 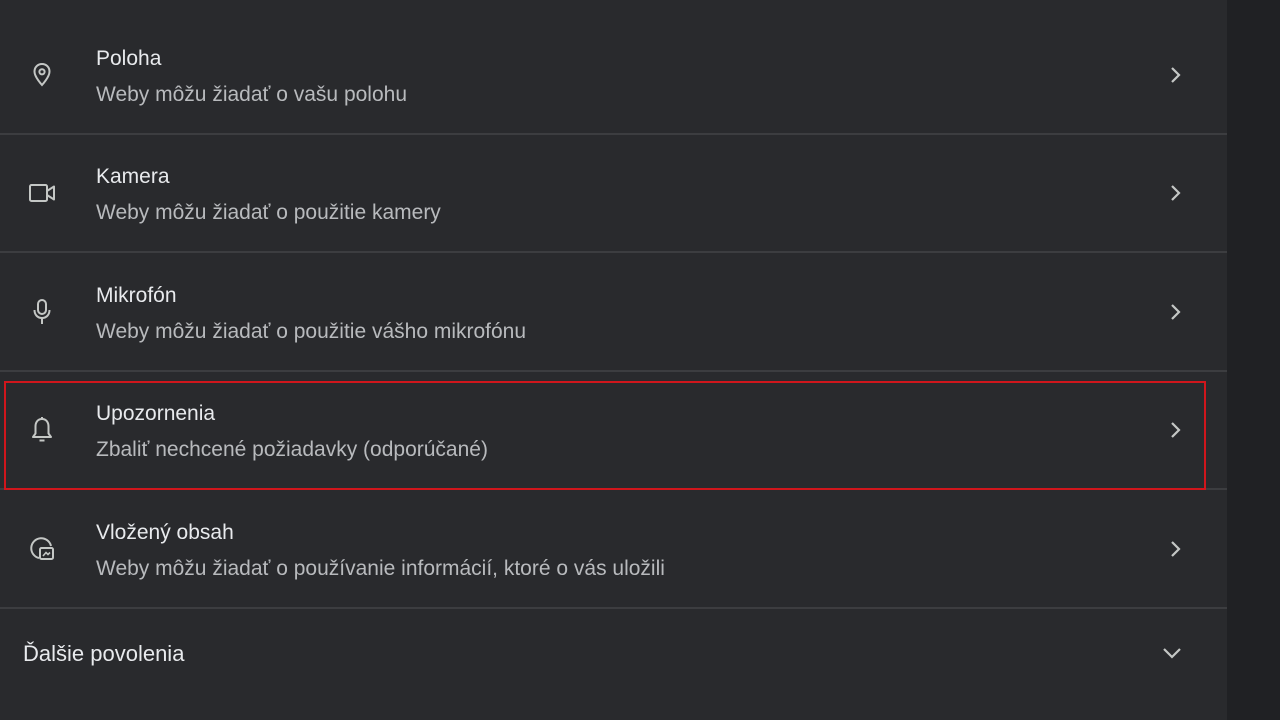 What do you see at coordinates (129, 58) in the screenshot?
I see `permission-title: Poloha` at bounding box center [129, 58].